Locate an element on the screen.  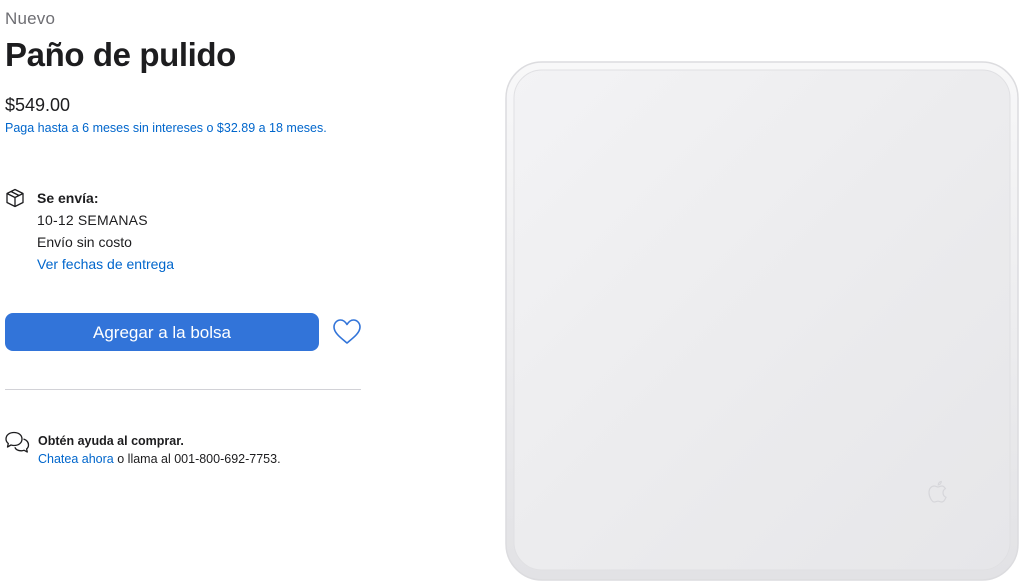
product-title: Paño de pulido is located at coordinates (120, 54).